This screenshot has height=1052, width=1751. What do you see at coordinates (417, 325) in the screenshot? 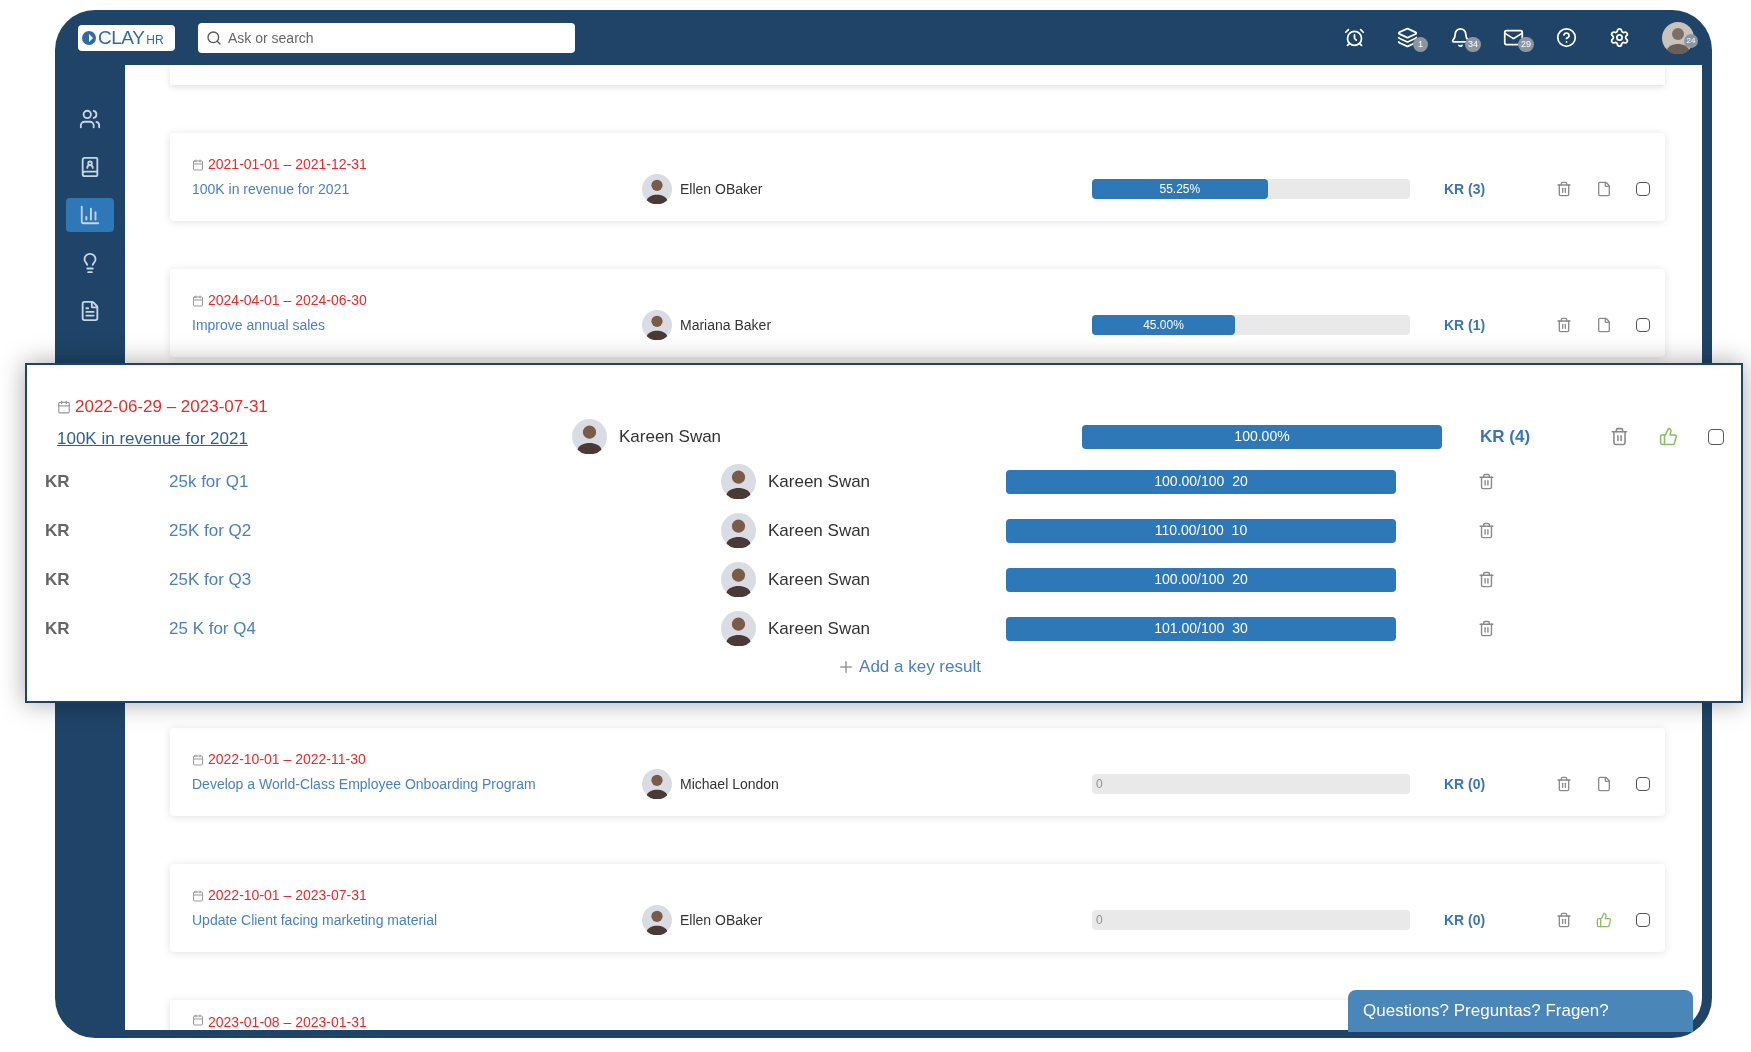
I see `objective-link: Improve annual sales` at bounding box center [417, 325].